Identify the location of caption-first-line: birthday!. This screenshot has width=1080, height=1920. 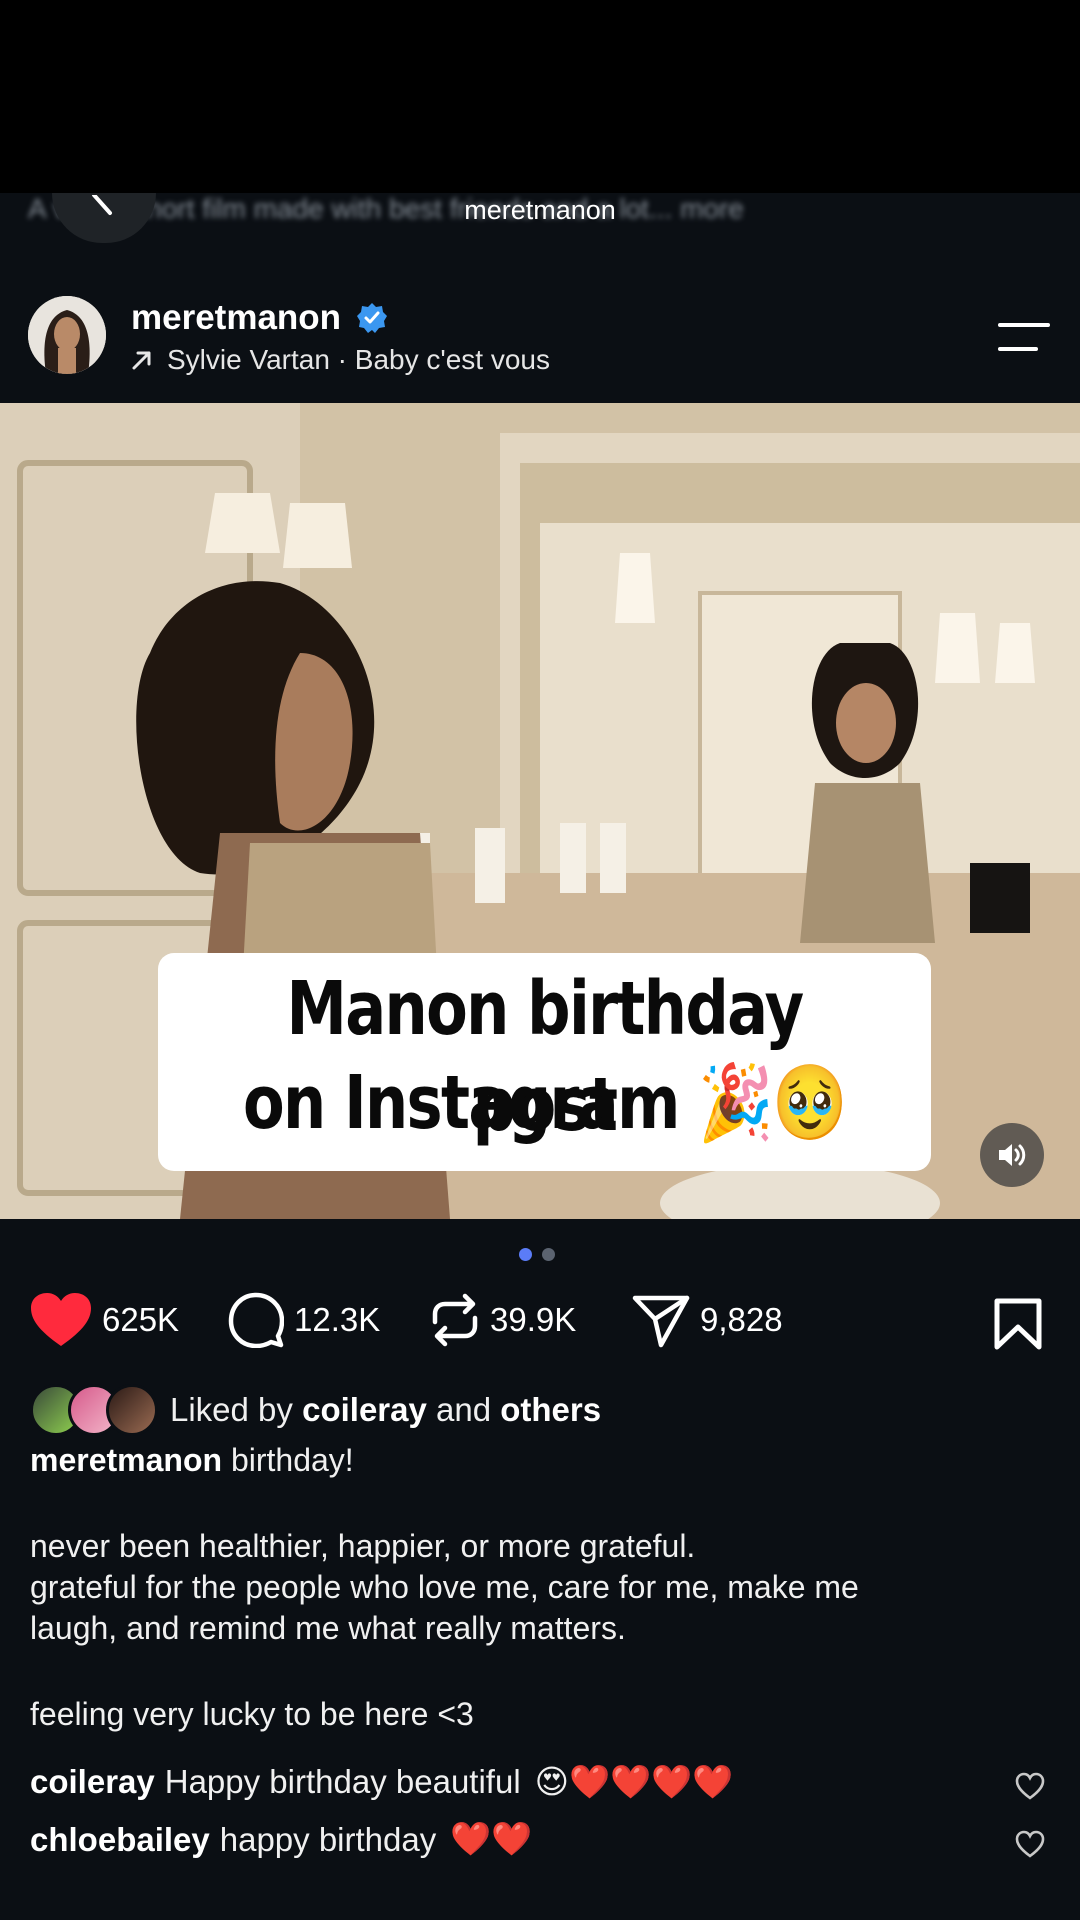
(292, 1460).